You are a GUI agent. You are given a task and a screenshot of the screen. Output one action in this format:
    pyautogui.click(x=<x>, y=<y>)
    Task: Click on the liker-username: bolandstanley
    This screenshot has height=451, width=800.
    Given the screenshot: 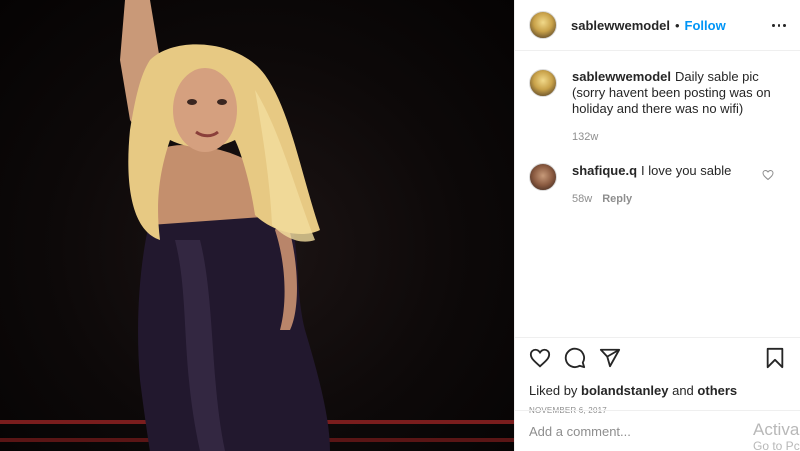 What is the action you would take?
    pyautogui.click(x=624, y=390)
    